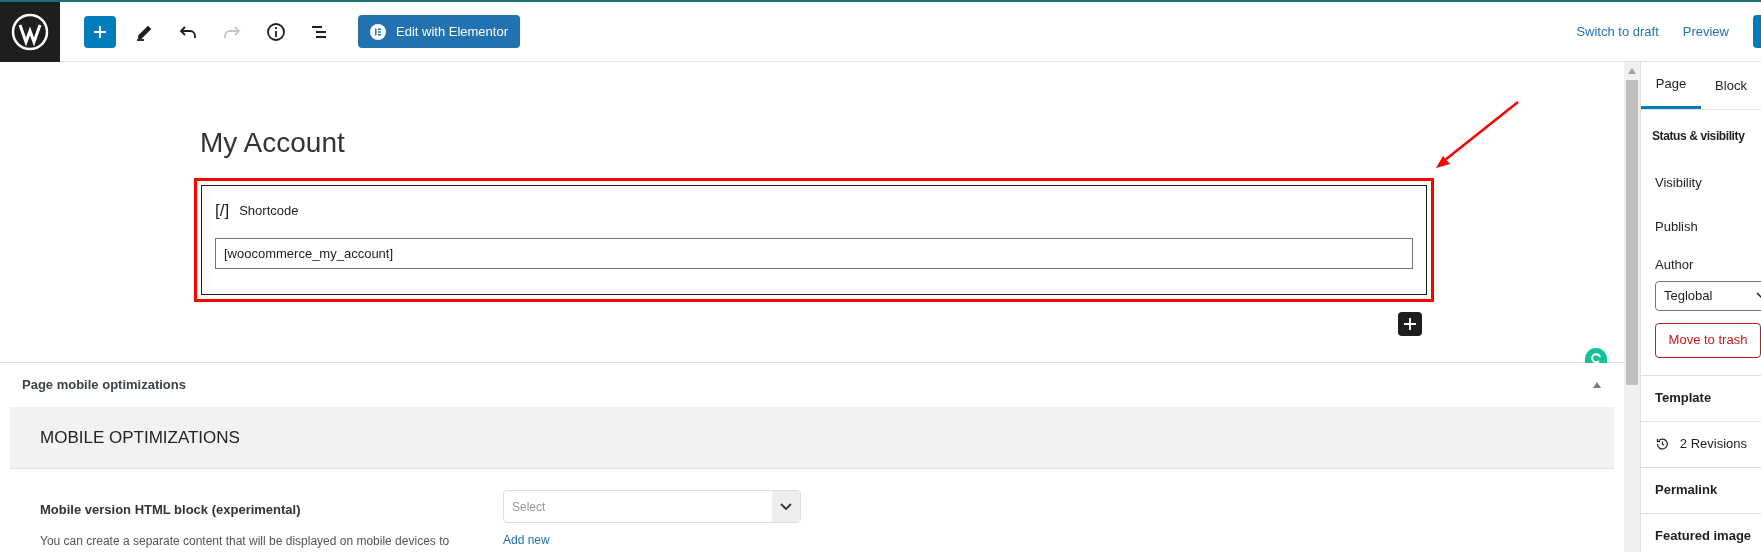 This screenshot has height=552, width=1761. I want to click on add-block-button, so click(1410, 324).